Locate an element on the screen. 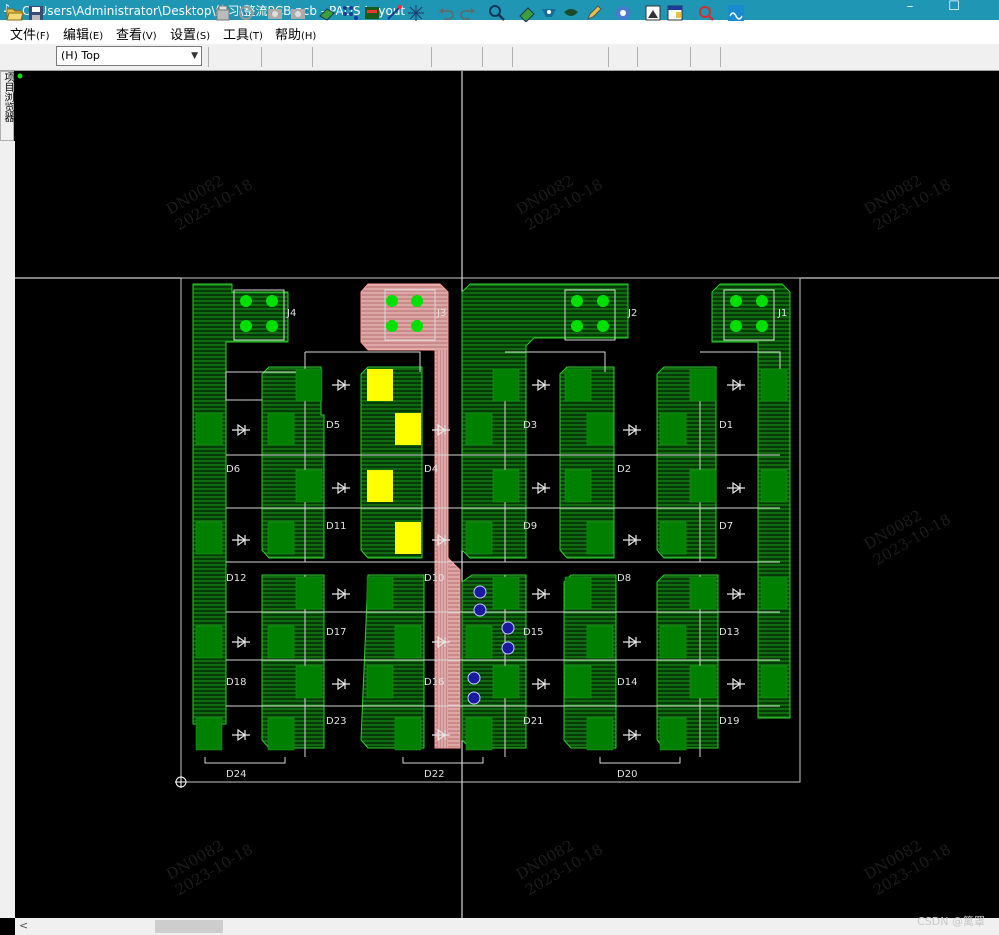  menu-file-label: 文件 is located at coordinates (23, 35).